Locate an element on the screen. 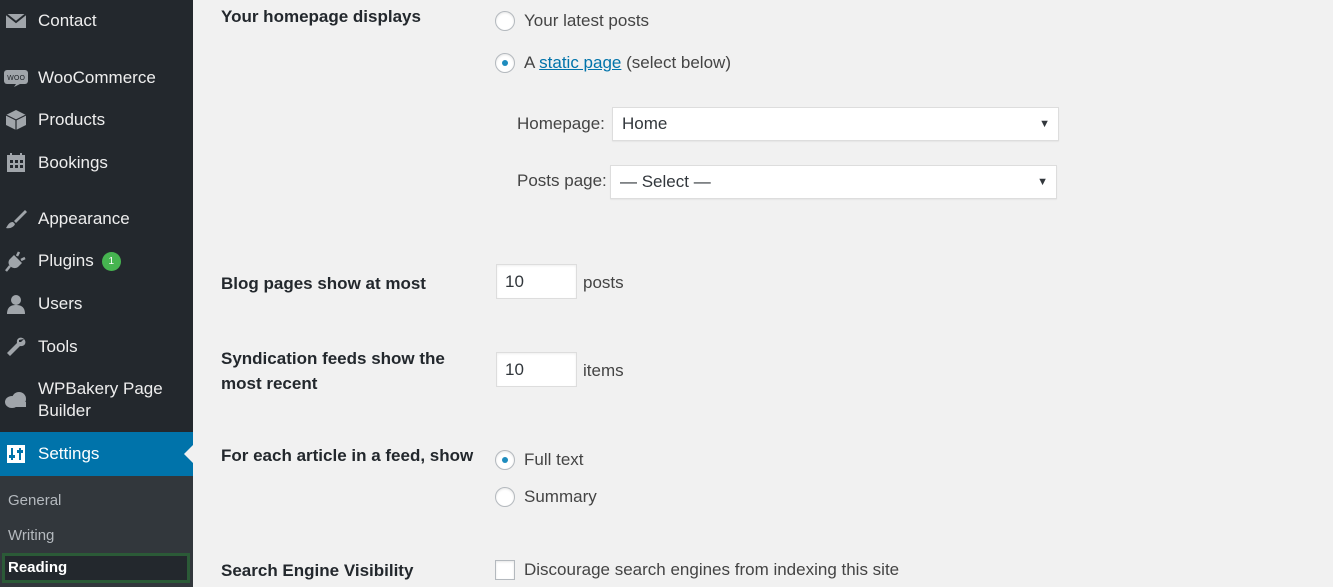  menu-item-bookings: Bookings is located at coordinates (96, 163).